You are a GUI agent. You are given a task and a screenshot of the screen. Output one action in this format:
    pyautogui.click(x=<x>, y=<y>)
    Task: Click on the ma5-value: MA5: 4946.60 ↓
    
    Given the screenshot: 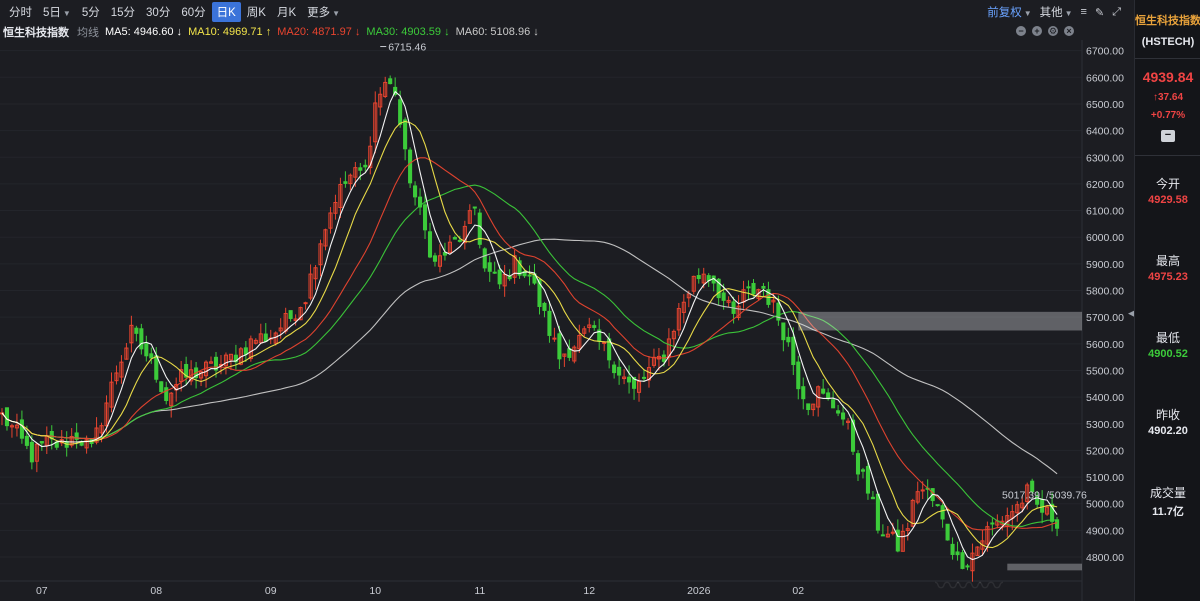 What is the action you would take?
    pyautogui.click(x=144, y=32)
    